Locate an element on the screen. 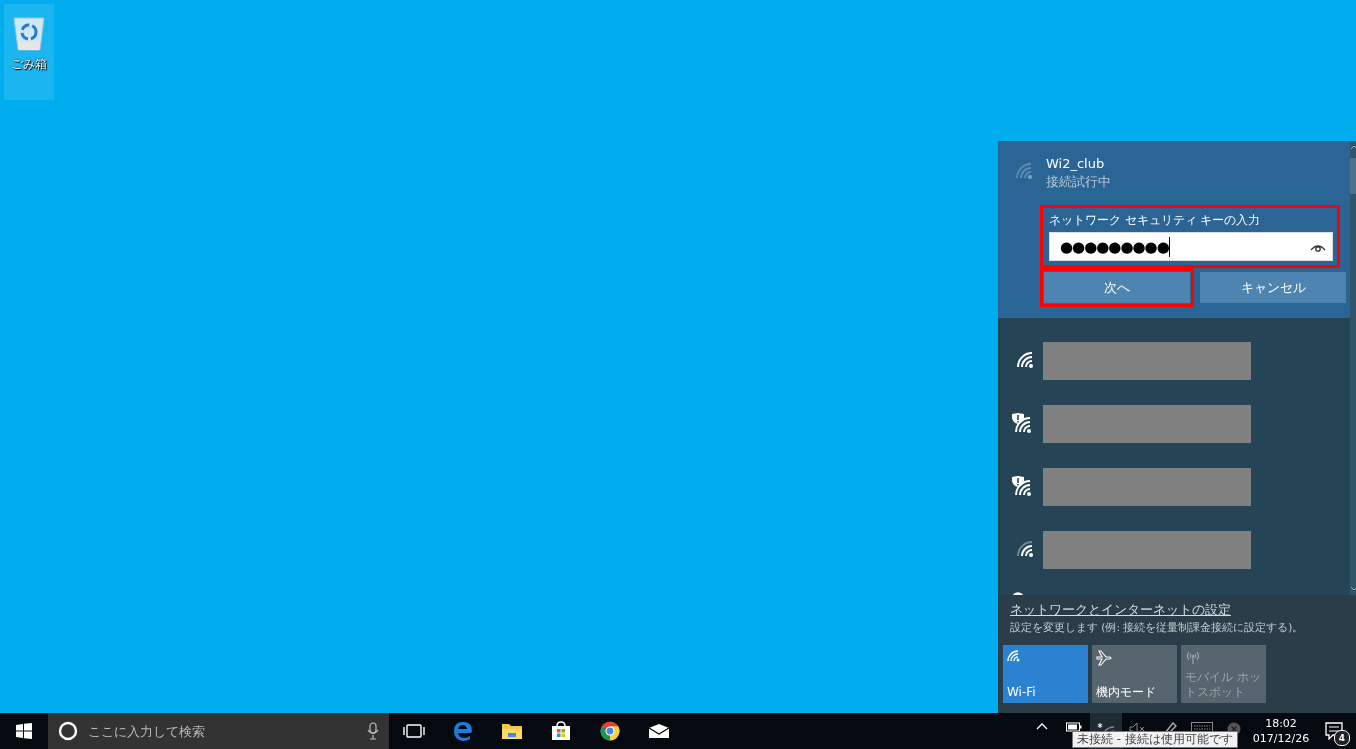 Image resolution: width=1356 pixels, height=749 pixels. clock-date: 017/12/26 is located at coordinates (1281, 738).